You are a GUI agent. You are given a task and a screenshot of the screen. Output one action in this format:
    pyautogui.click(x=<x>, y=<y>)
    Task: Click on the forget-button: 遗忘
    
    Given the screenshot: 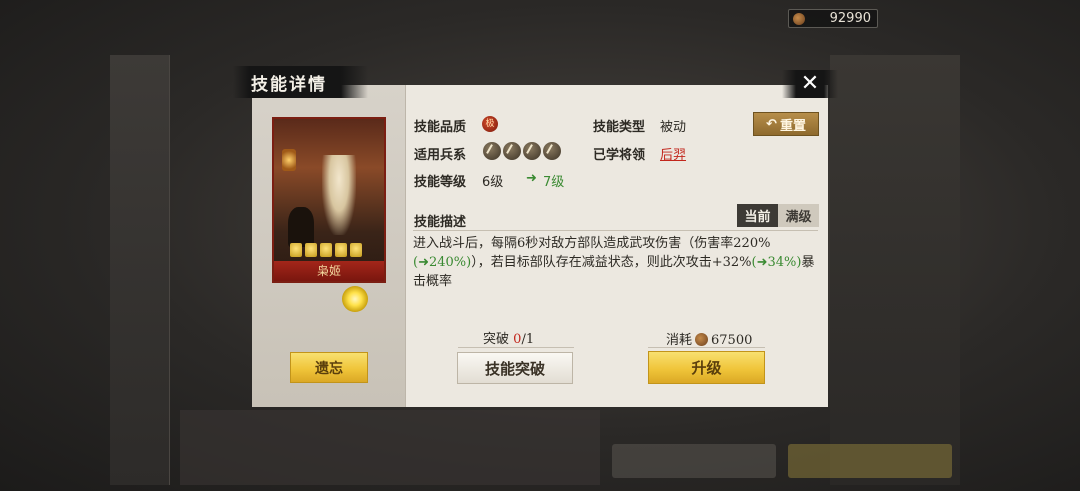 What is the action you would take?
    pyautogui.click(x=329, y=367)
    